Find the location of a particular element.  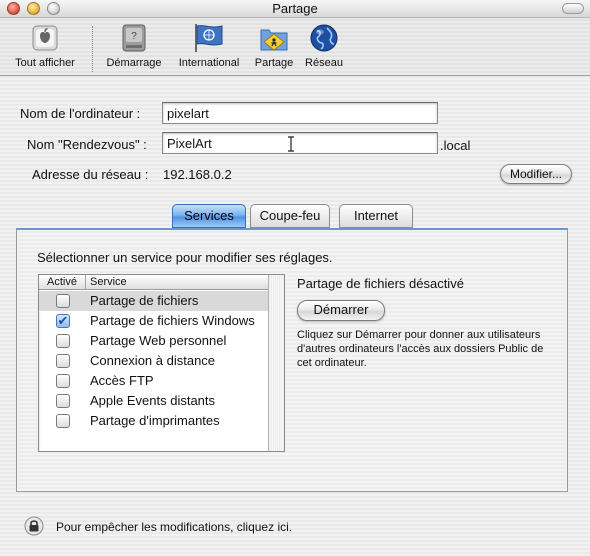

hard-drive-icon: ? is located at coordinates (134, 38).